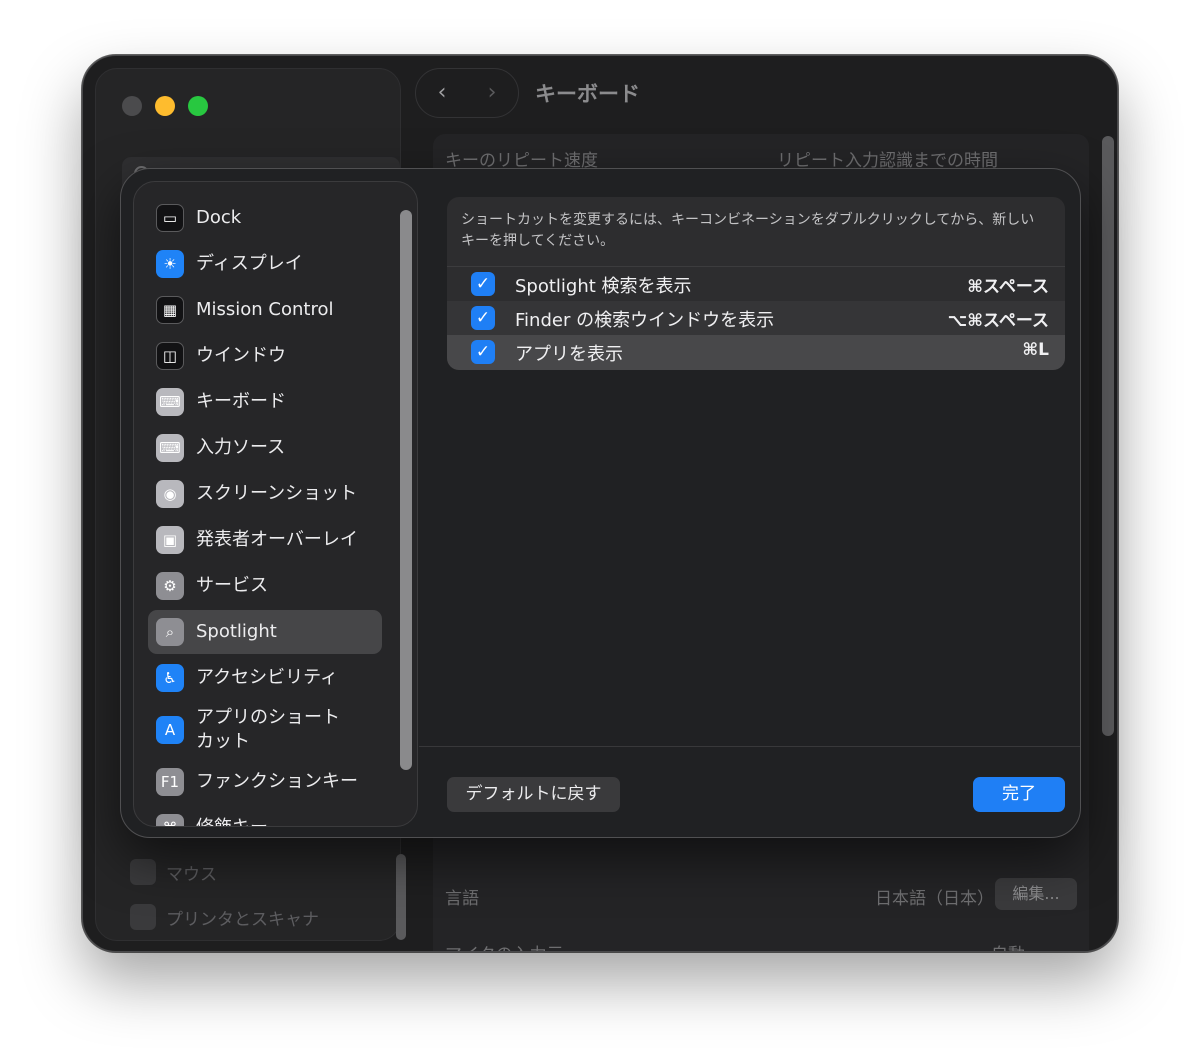  Describe the element at coordinates (236, 631) in the screenshot. I see `sidebar-item-label: Spotlight` at that location.